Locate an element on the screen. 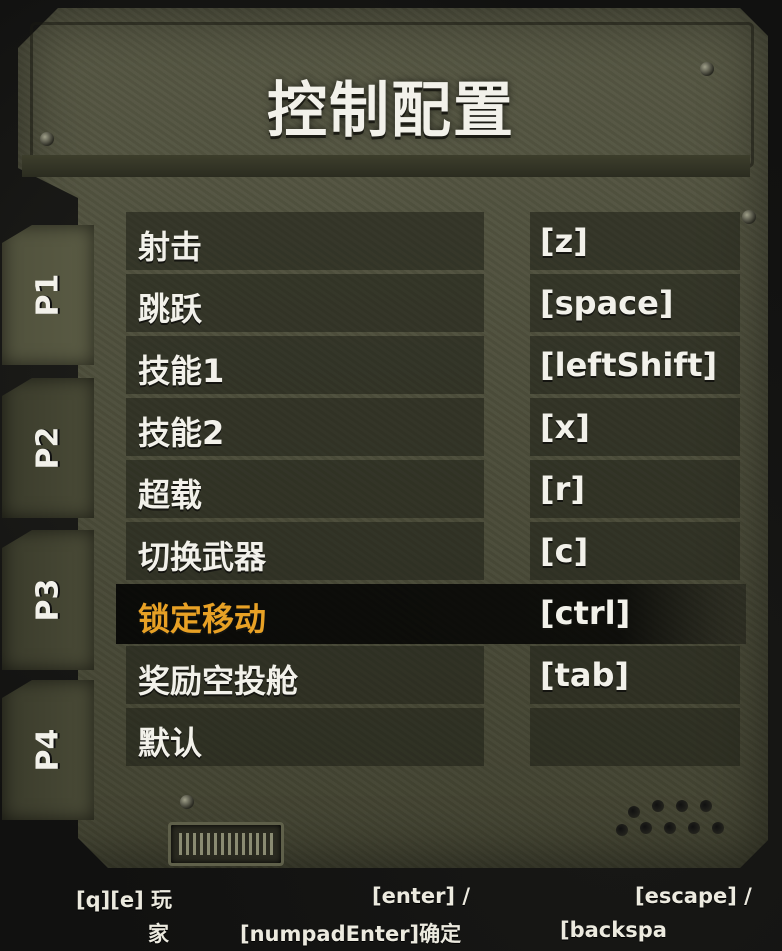 This screenshot has width=782, height=951. key-label: [z] is located at coordinates (564, 241).